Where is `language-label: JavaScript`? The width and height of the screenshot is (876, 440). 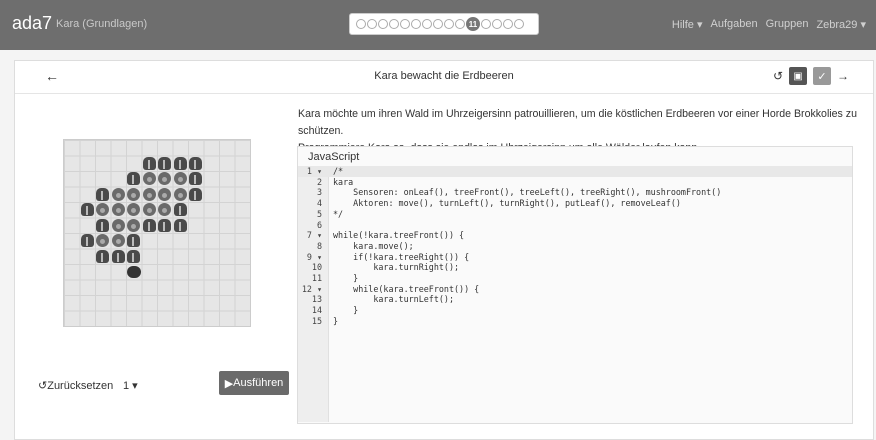 language-label: JavaScript is located at coordinates (334, 157).